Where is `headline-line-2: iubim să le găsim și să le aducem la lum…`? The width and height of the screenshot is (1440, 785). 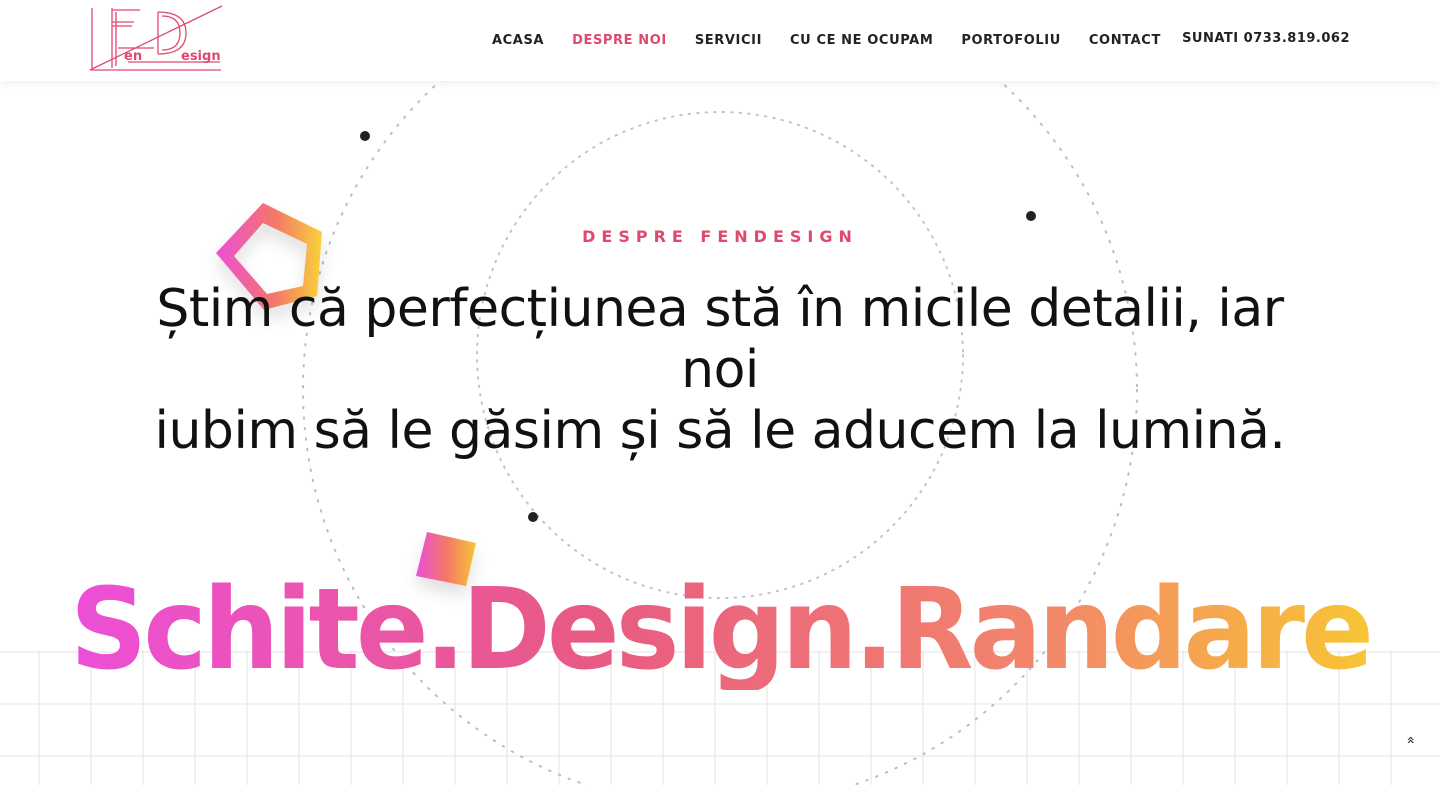 headline-line-2: iubim să le găsim și să le aducem la lum… is located at coordinates (720, 431).